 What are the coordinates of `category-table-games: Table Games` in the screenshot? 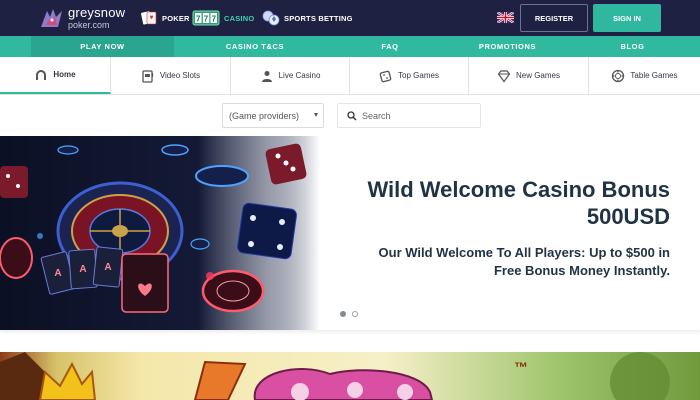 It's located at (644, 75).